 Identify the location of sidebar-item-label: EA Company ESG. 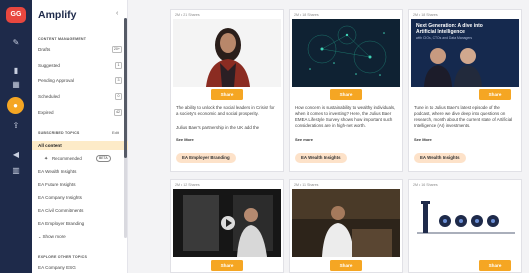
(57, 267).